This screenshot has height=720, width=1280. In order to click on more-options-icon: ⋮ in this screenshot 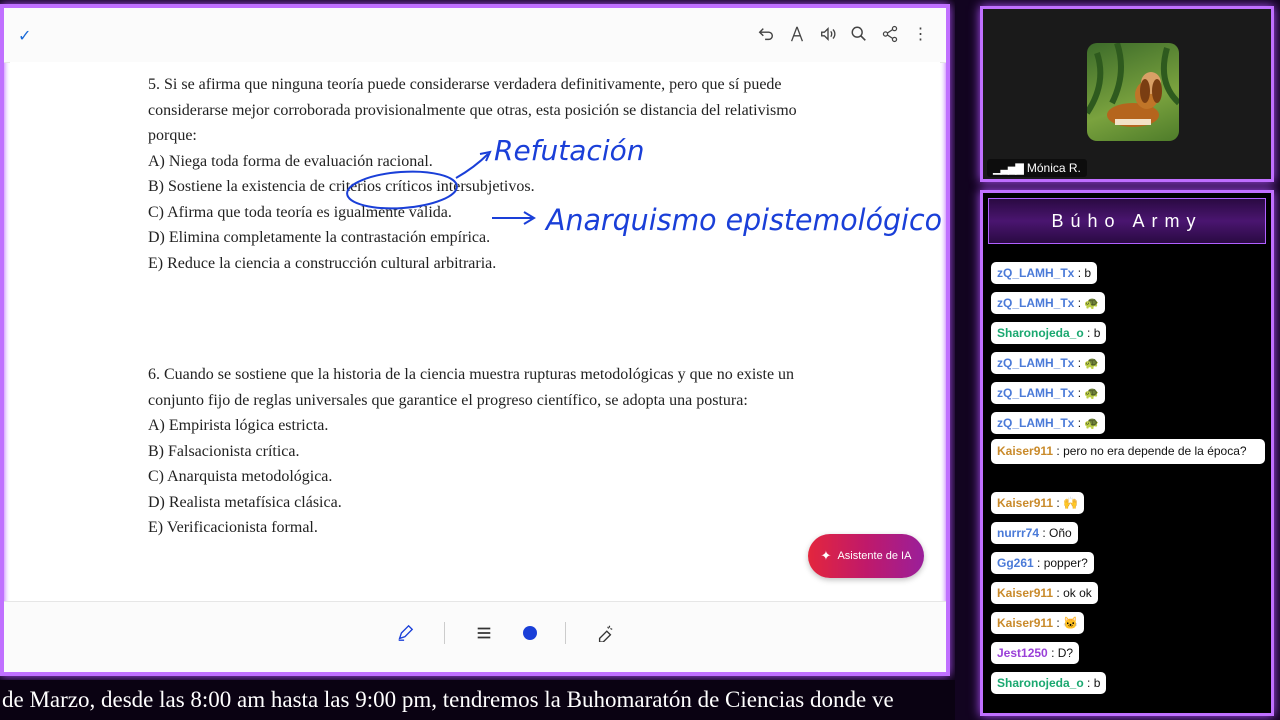, I will do `click(920, 34)`.